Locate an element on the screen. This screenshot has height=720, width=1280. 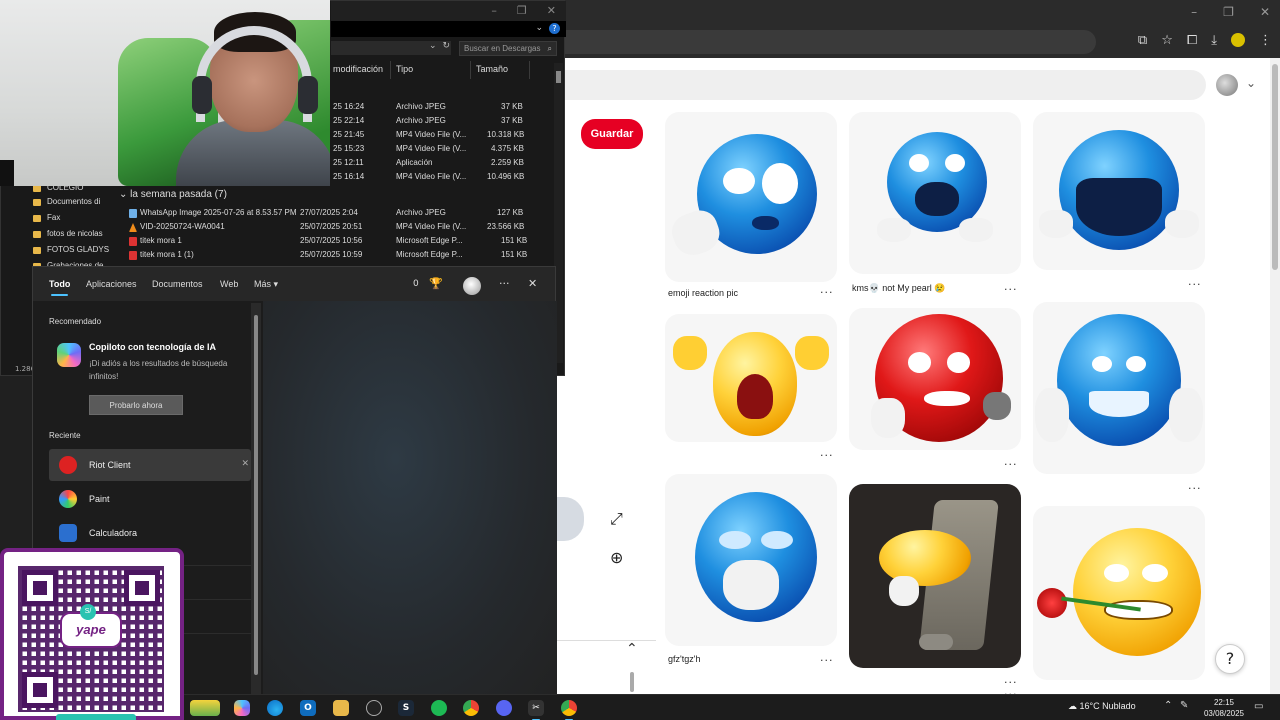
steam-icon: S is located at coordinates (406, 708).